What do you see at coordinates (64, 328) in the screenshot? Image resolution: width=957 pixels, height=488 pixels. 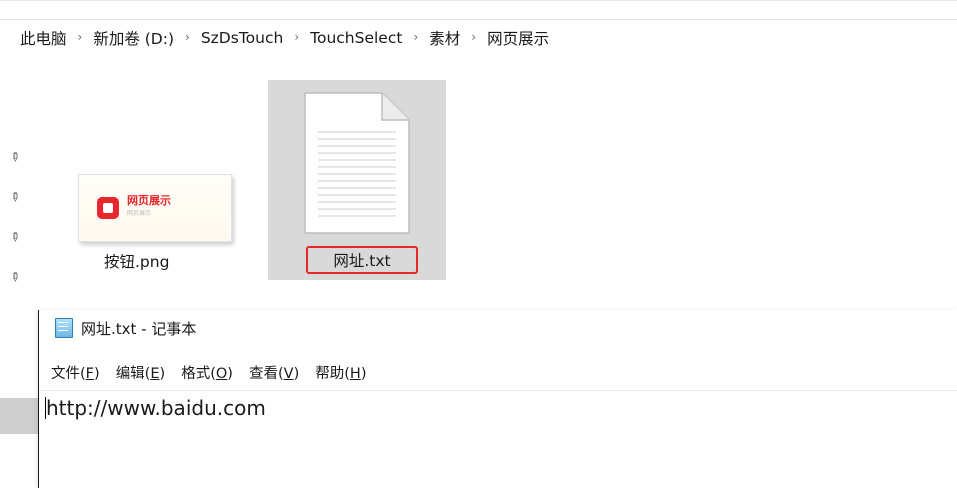 I see `notepad-icon` at bounding box center [64, 328].